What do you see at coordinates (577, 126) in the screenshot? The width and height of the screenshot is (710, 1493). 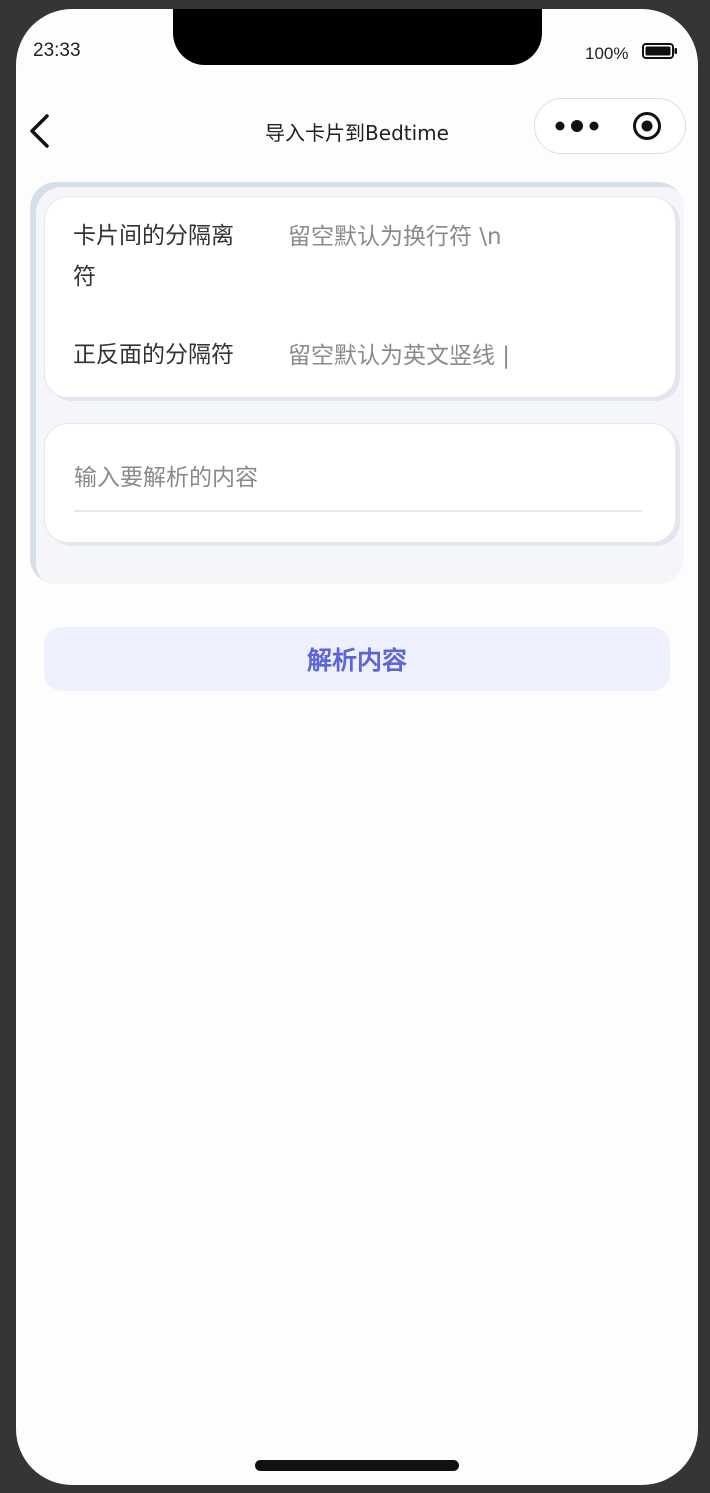 I see `more-dots-icon` at bounding box center [577, 126].